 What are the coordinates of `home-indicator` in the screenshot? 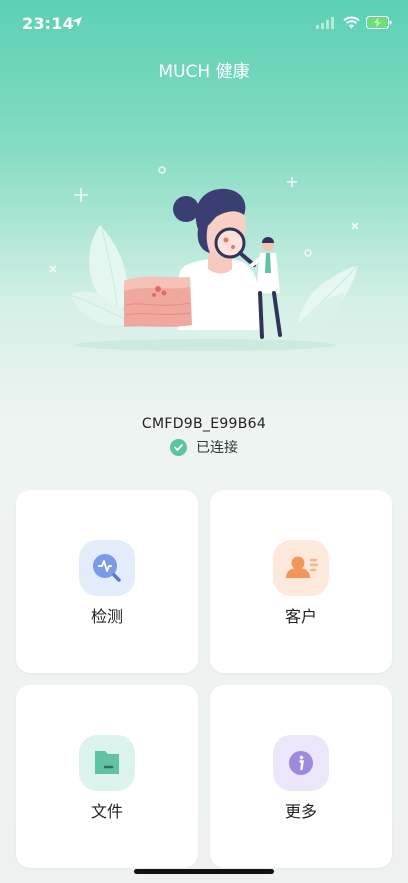 It's located at (204, 871).